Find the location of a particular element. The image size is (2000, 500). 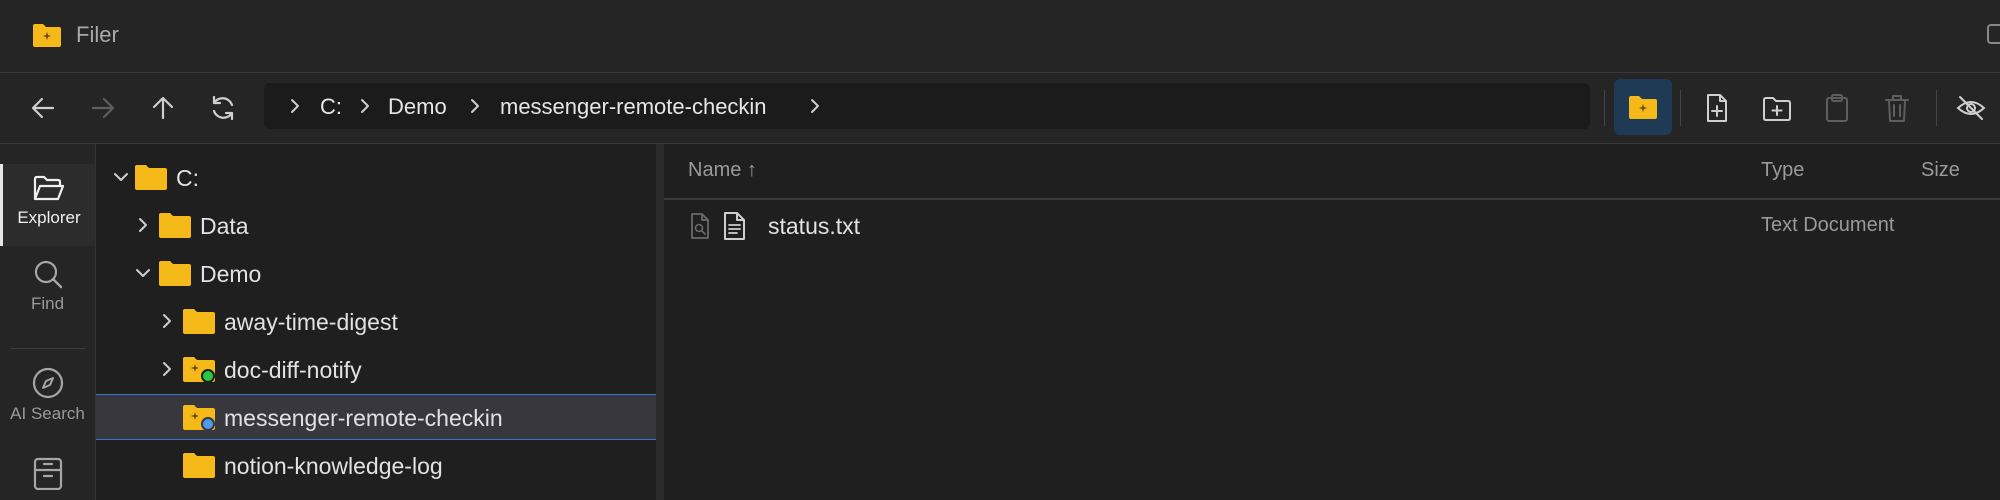

file-list-header: Name ↑ Type Size is located at coordinates (1332, 172).